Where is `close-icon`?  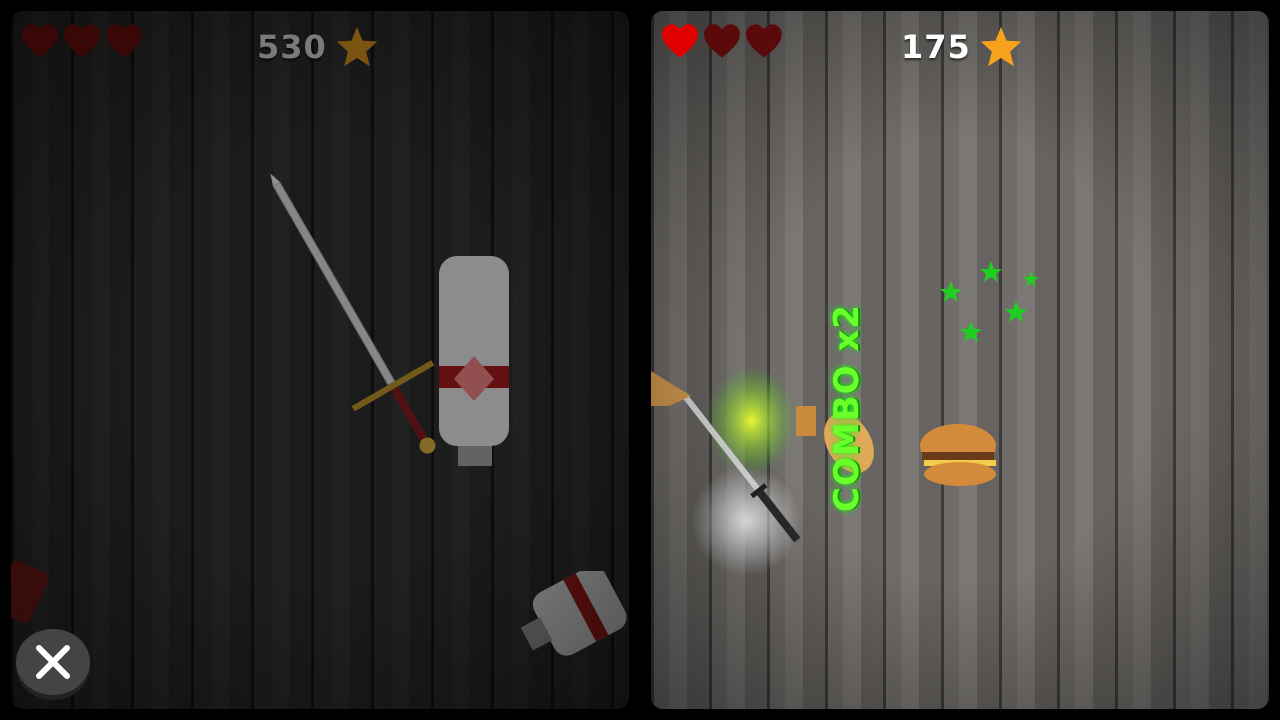 close-icon is located at coordinates (53, 662).